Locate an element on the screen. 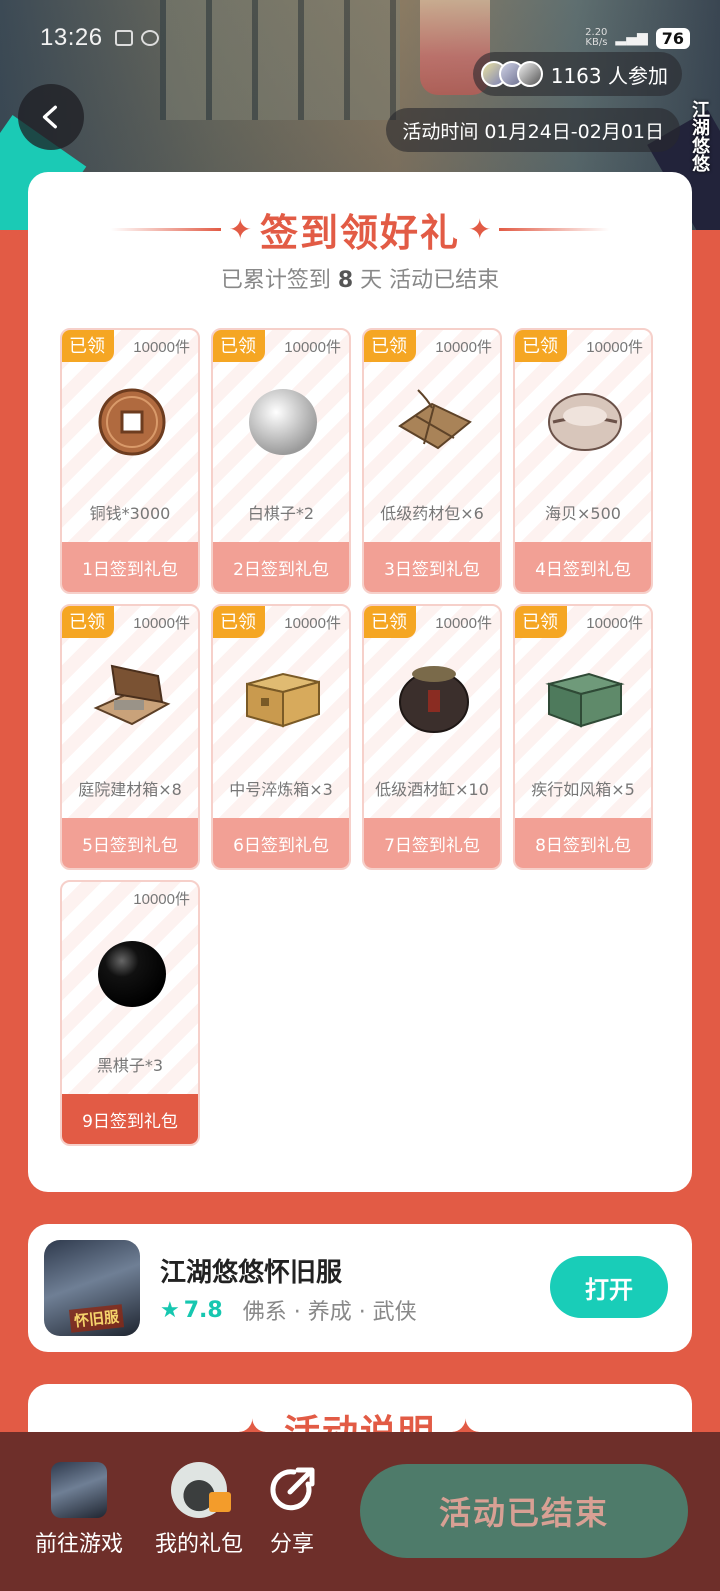 The width and height of the screenshot is (720, 1591). gift-day-label: 8日签到礼包 is located at coordinates (583, 843).